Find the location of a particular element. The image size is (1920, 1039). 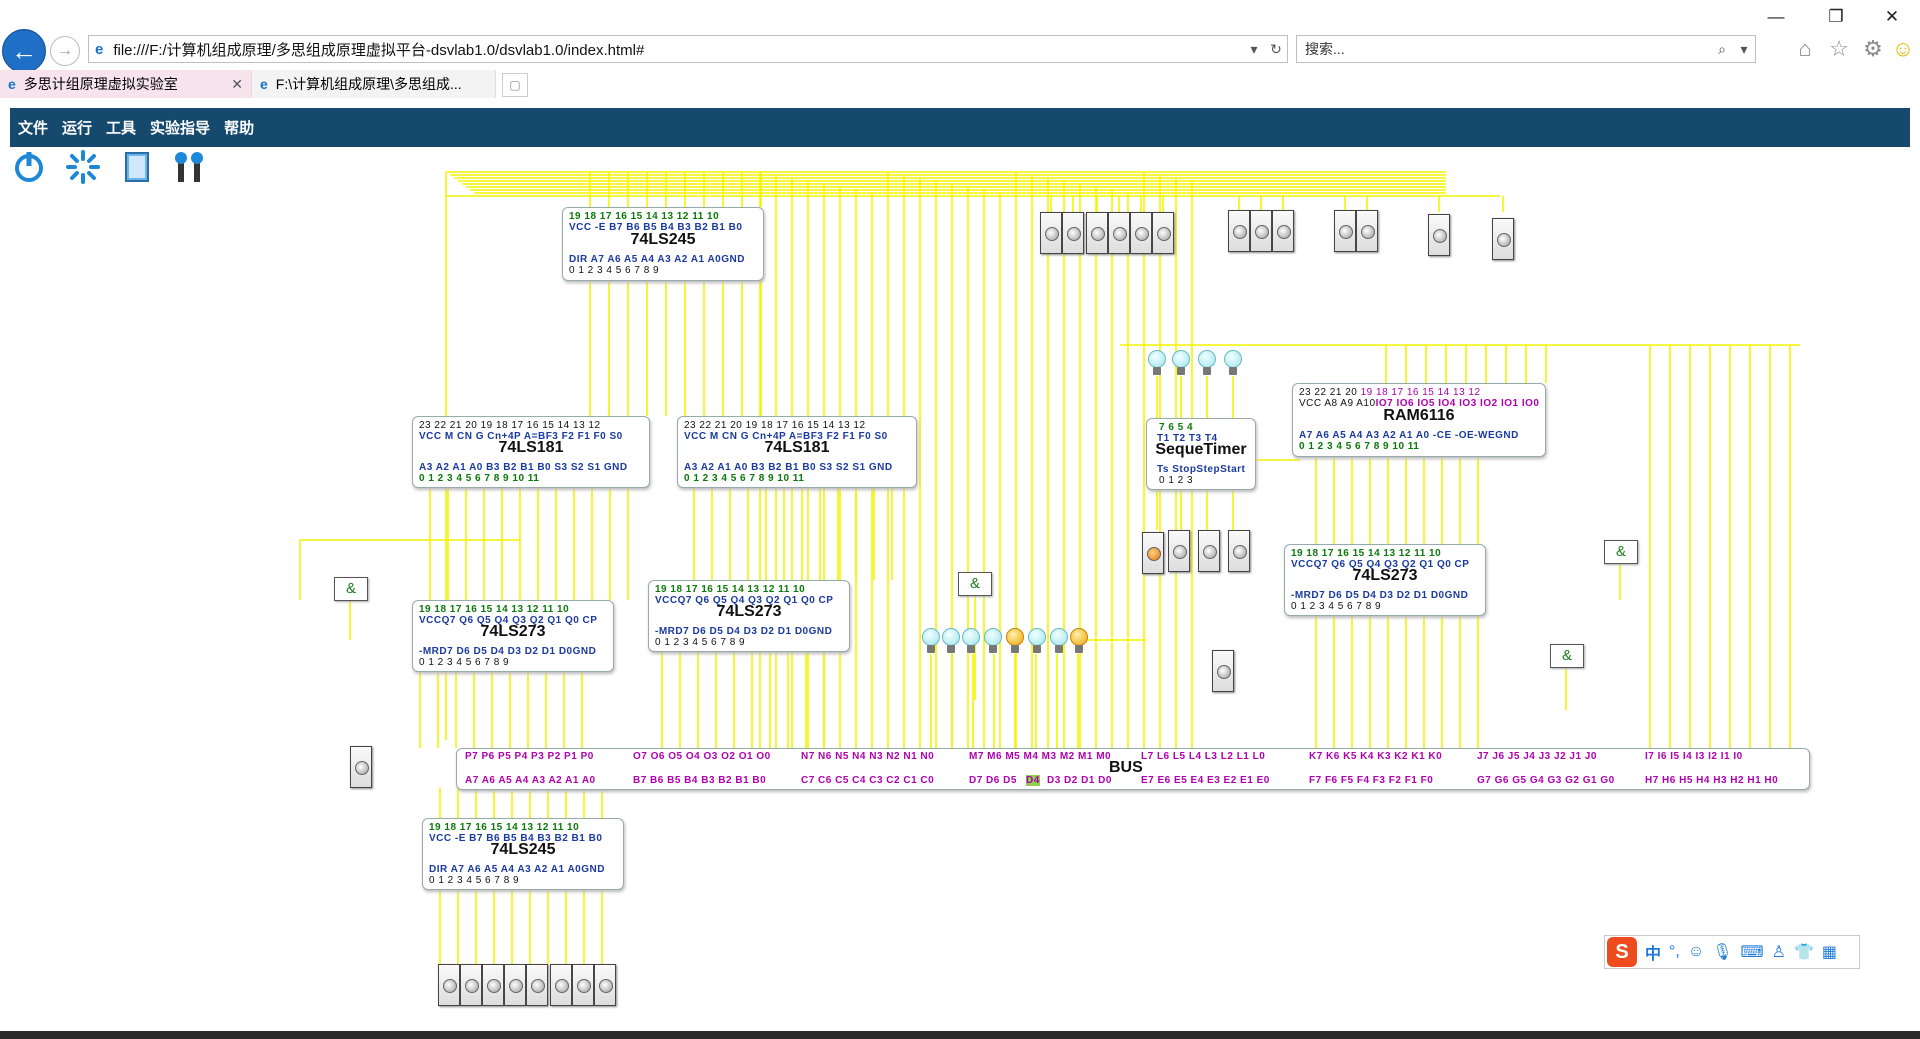

menu-help: 帮助 is located at coordinates (239, 127).